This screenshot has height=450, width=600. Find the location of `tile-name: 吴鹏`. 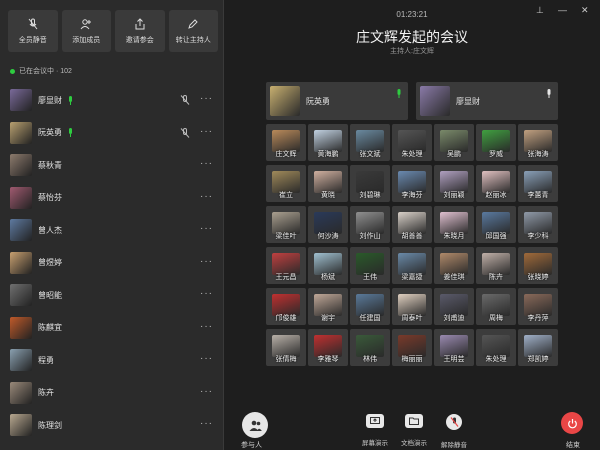

tile-name: 吴鹏 is located at coordinates (454, 154).